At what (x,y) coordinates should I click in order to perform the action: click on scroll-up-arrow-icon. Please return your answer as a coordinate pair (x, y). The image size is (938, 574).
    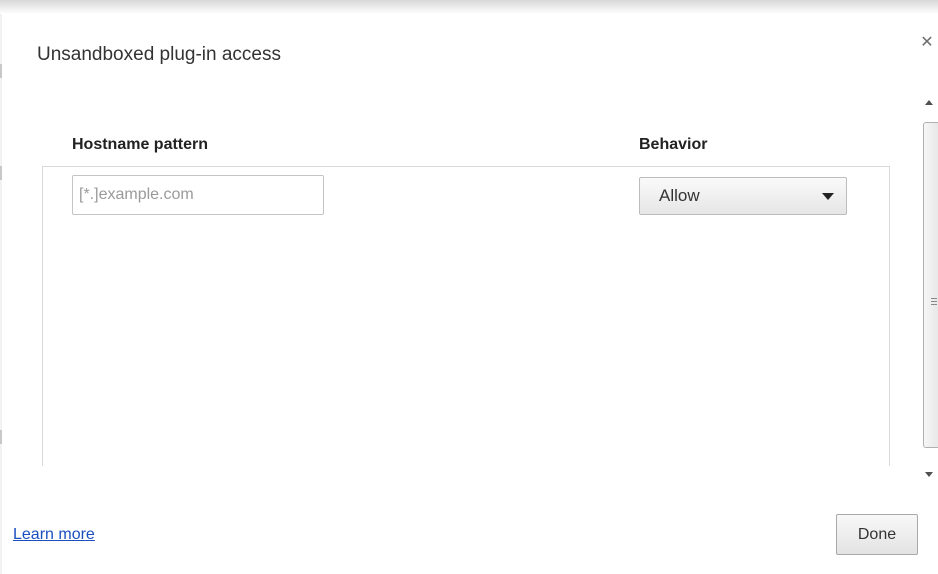
    Looking at the image, I should click on (929, 102).